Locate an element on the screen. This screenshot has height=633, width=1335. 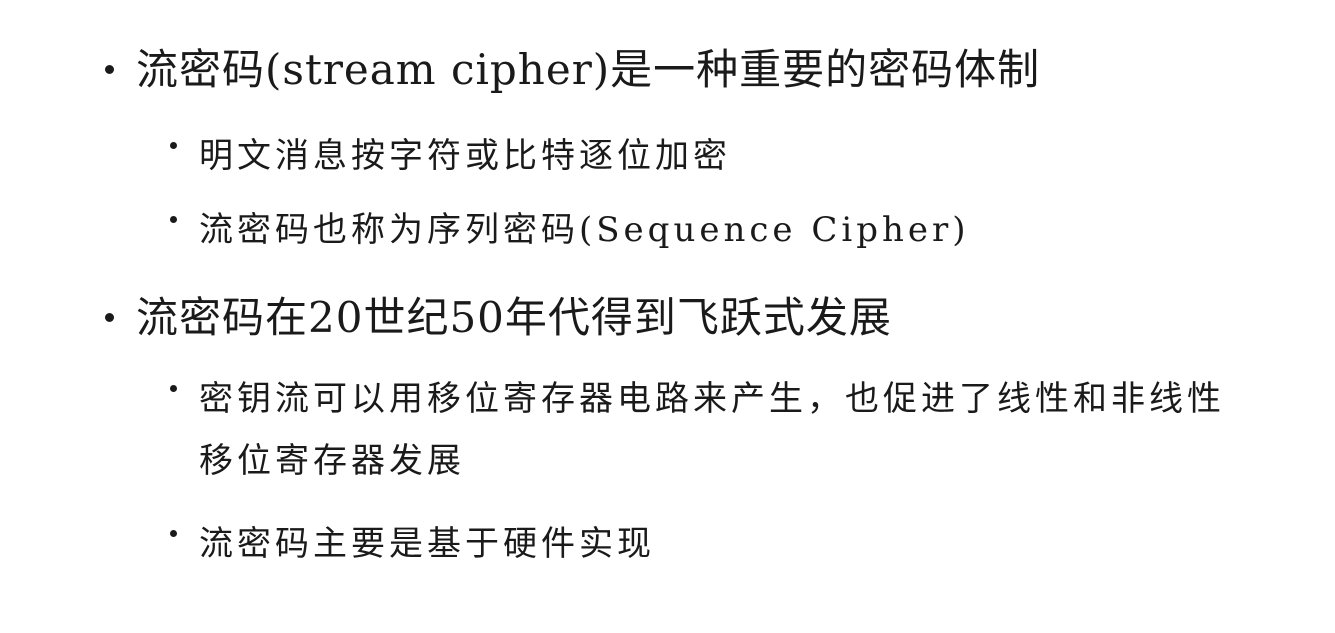
sub-bullet-text: 密钥流可以用移位寄存器电路来产生，也促进了线性和非线性移位寄存器发展 is located at coordinates (712, 430).